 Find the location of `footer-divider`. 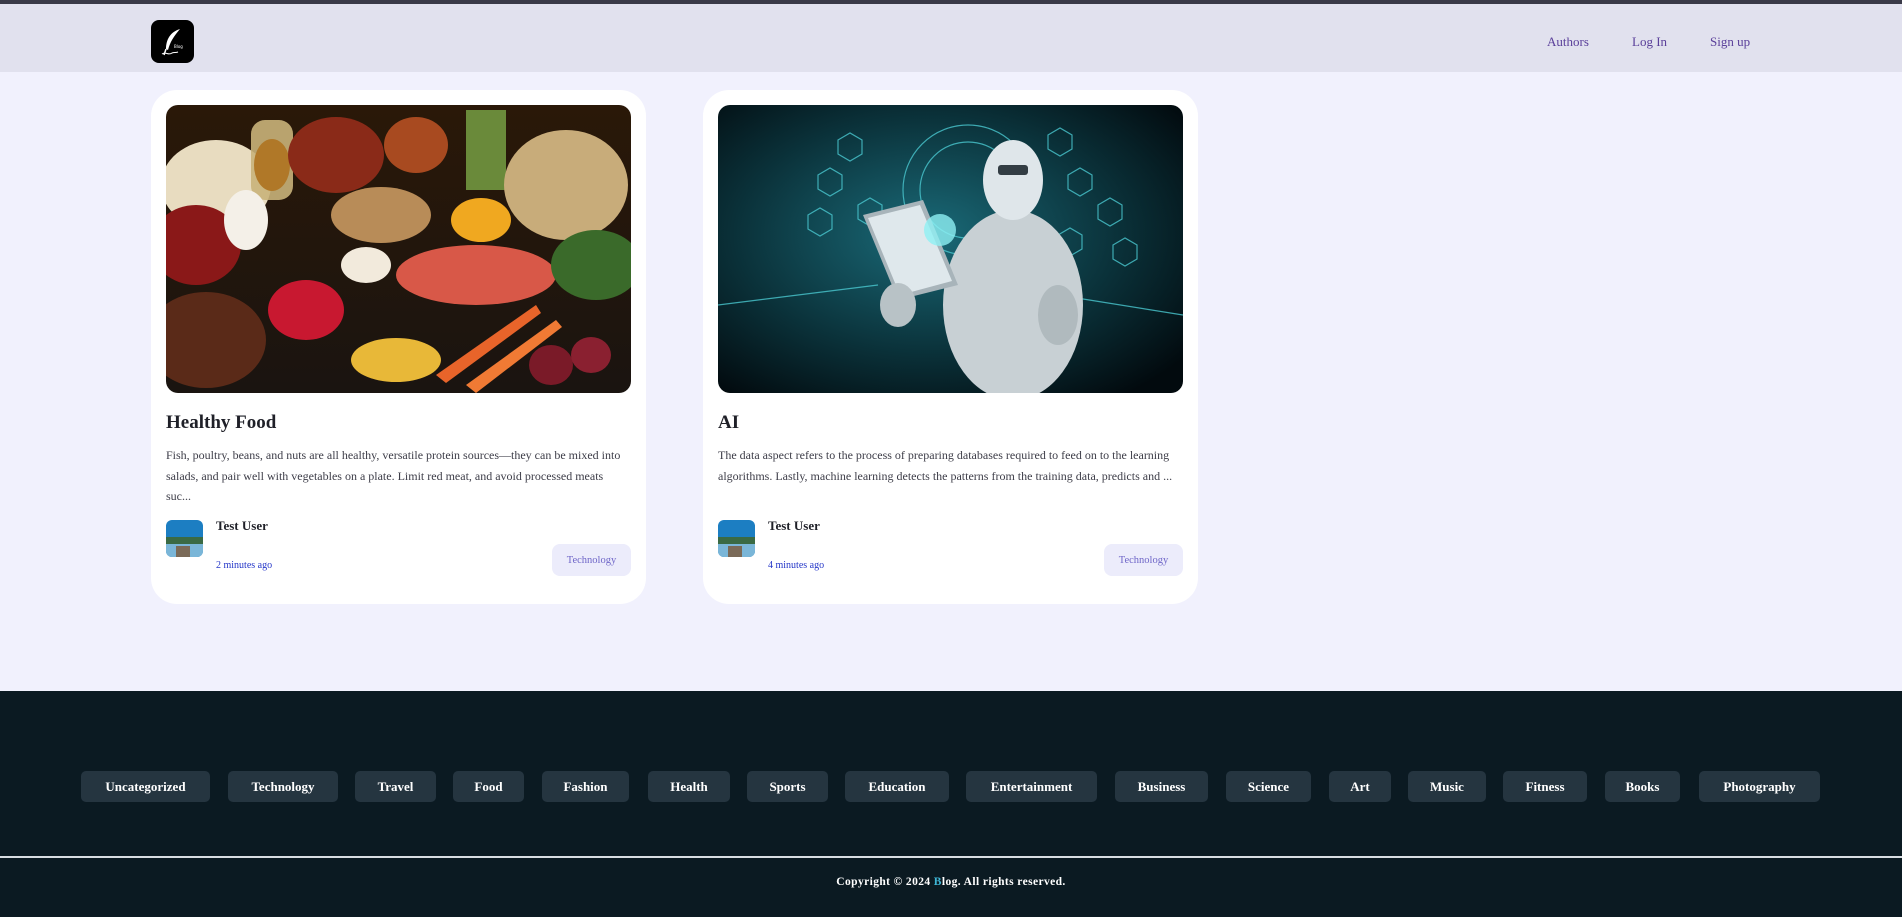

footer-divider is located at coordinates (951, 857).